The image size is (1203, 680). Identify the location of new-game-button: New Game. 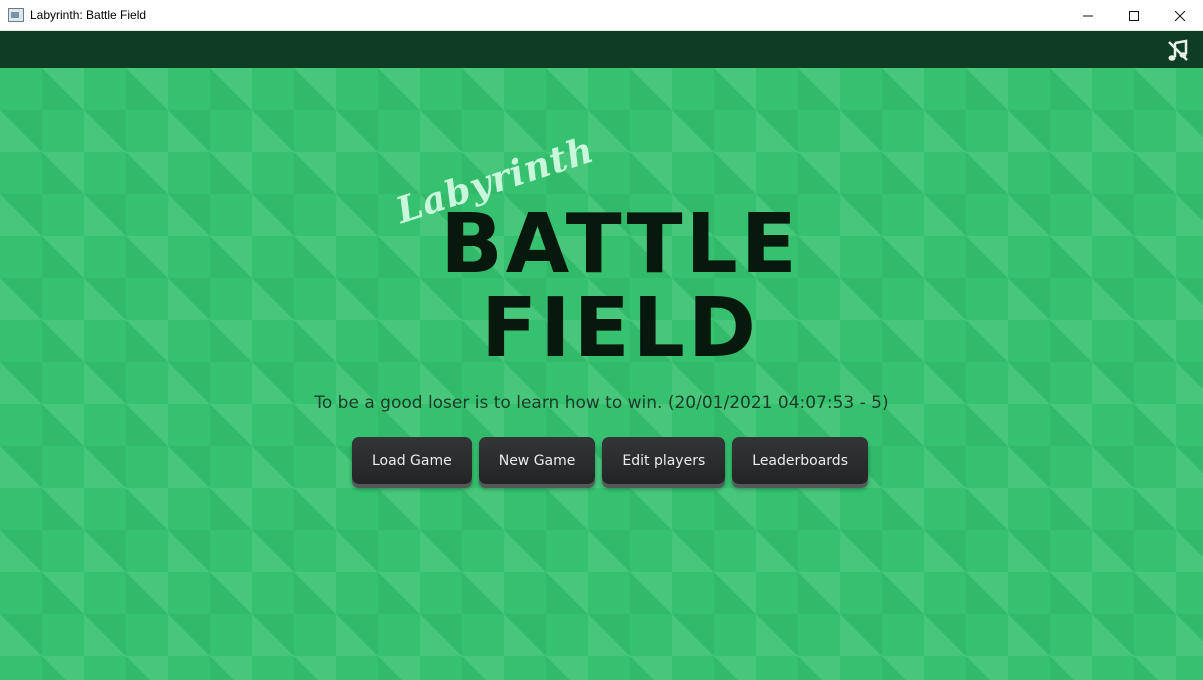
(537, 460).